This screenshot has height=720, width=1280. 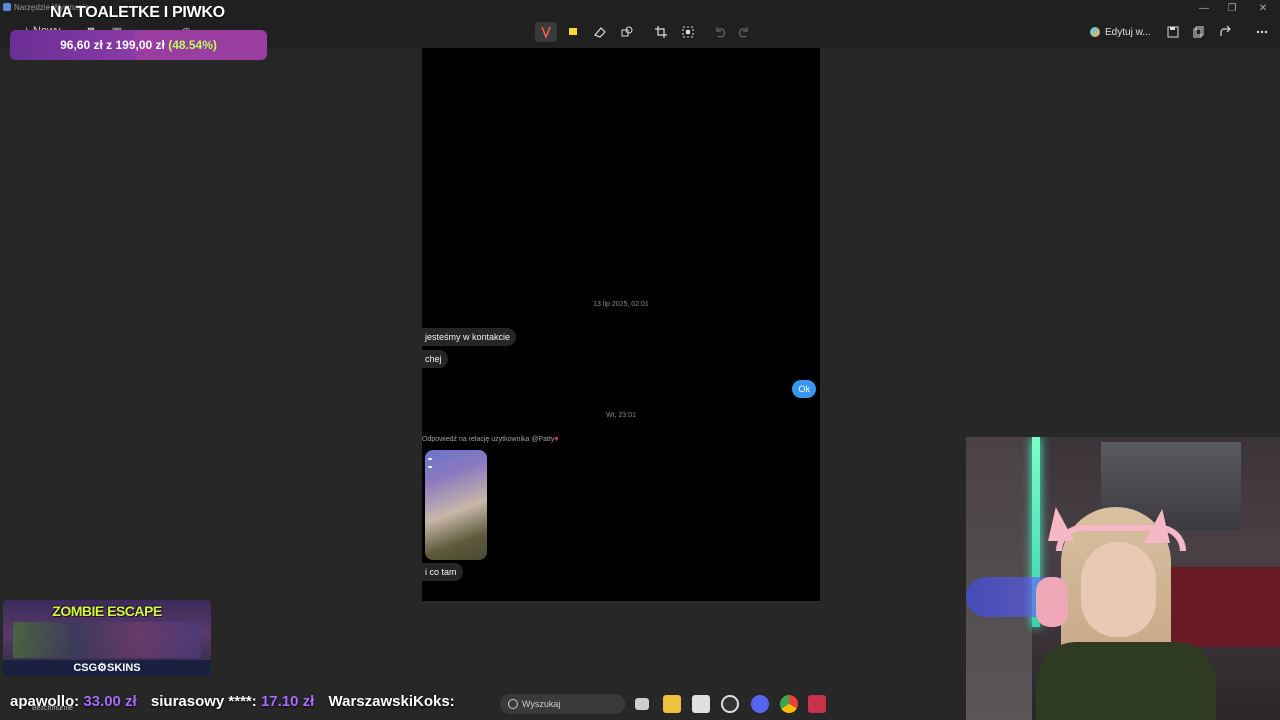 What do you see at coordinates (1199, 32) in the screenshot?
I see `copy-icon` at bounding box center [1199, 32].